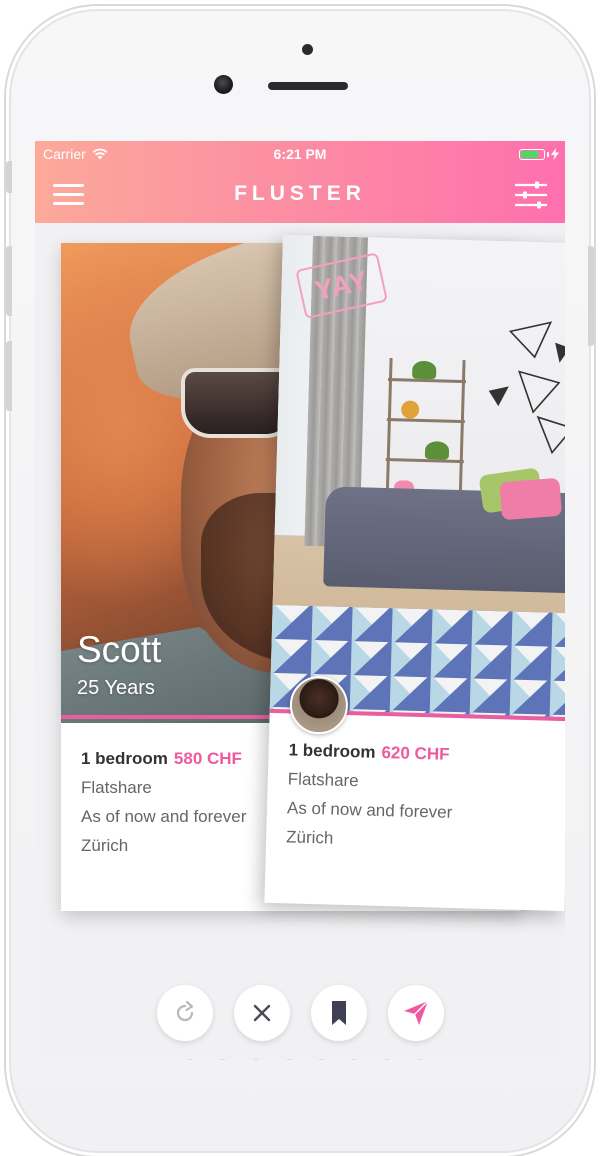  I want to click on person-name: Scott, so click(119, 649).